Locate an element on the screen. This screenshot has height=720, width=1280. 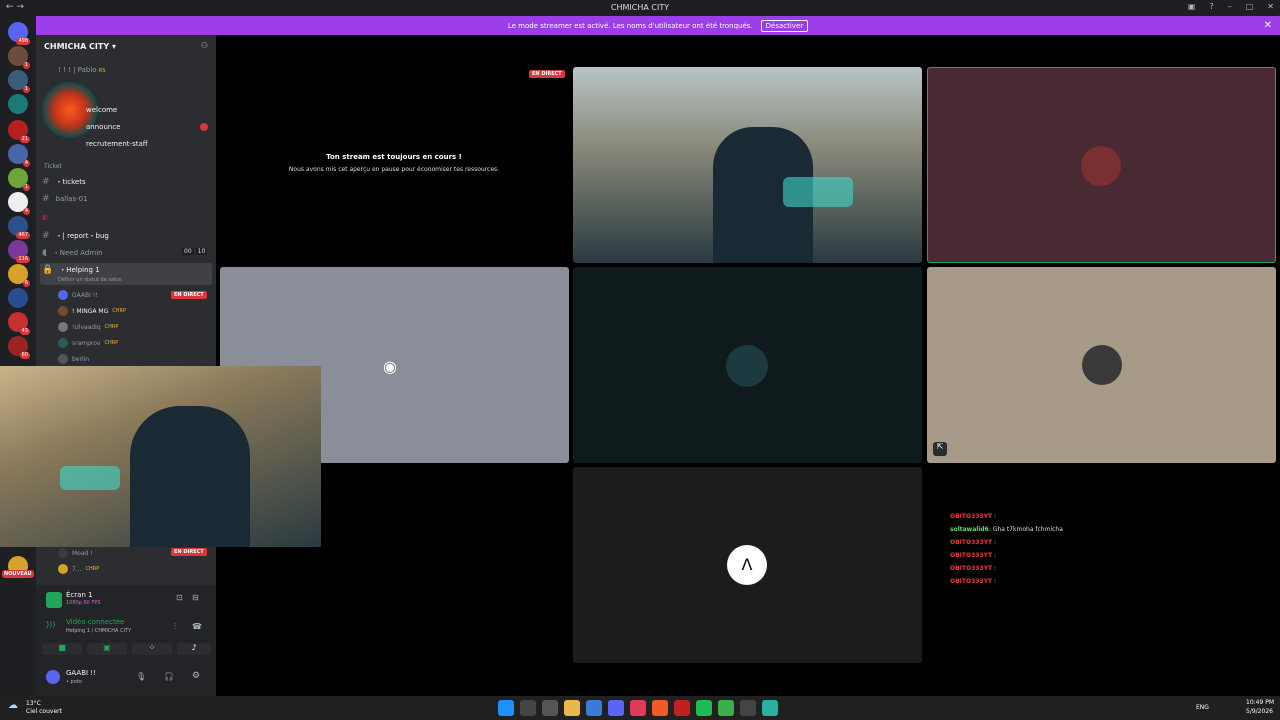
voice-user: GAABI !! is located at coordinates (78, 295).